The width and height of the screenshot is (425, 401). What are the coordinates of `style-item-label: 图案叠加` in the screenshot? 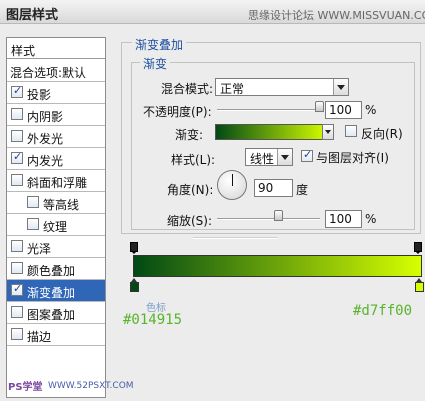 It's located at (51, 315).